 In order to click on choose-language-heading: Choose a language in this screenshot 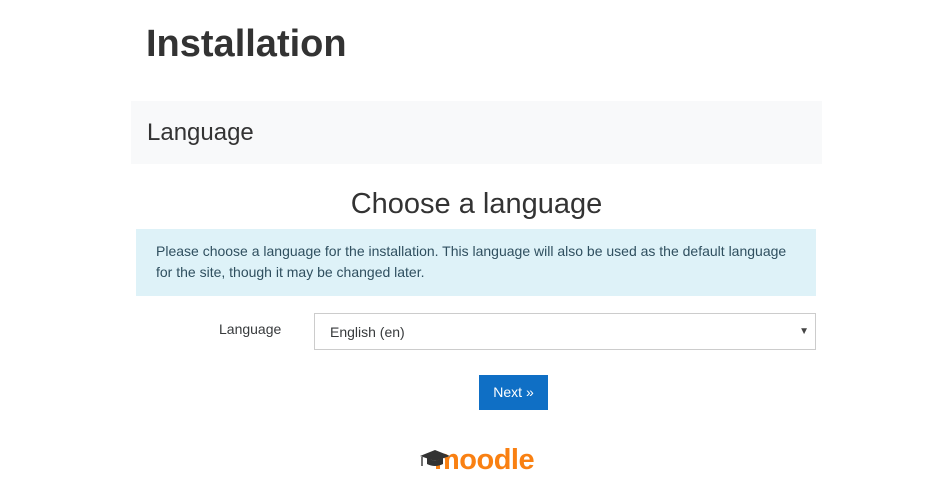, I will do `click(476, 204)`.